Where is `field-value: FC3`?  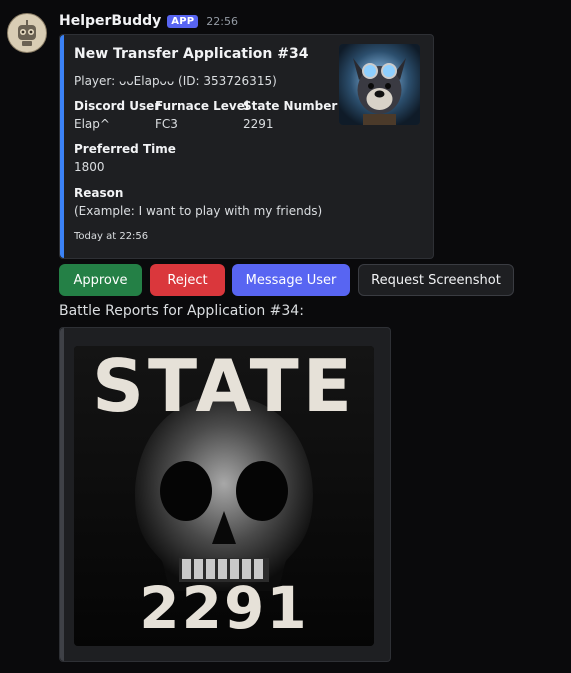
field-value: FC3 is located at coordinates (166, 124).